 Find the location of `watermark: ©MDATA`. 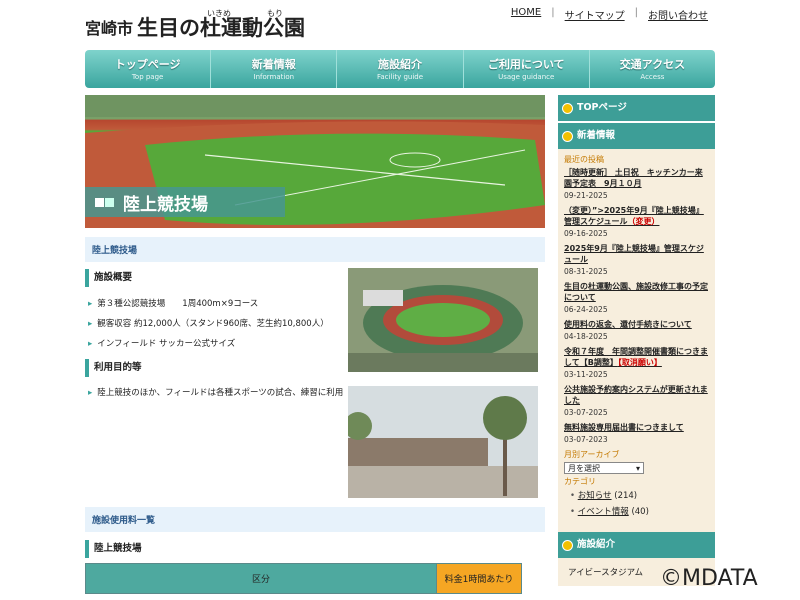

watermark: ©MDATA is located at coordinates (709, 578).